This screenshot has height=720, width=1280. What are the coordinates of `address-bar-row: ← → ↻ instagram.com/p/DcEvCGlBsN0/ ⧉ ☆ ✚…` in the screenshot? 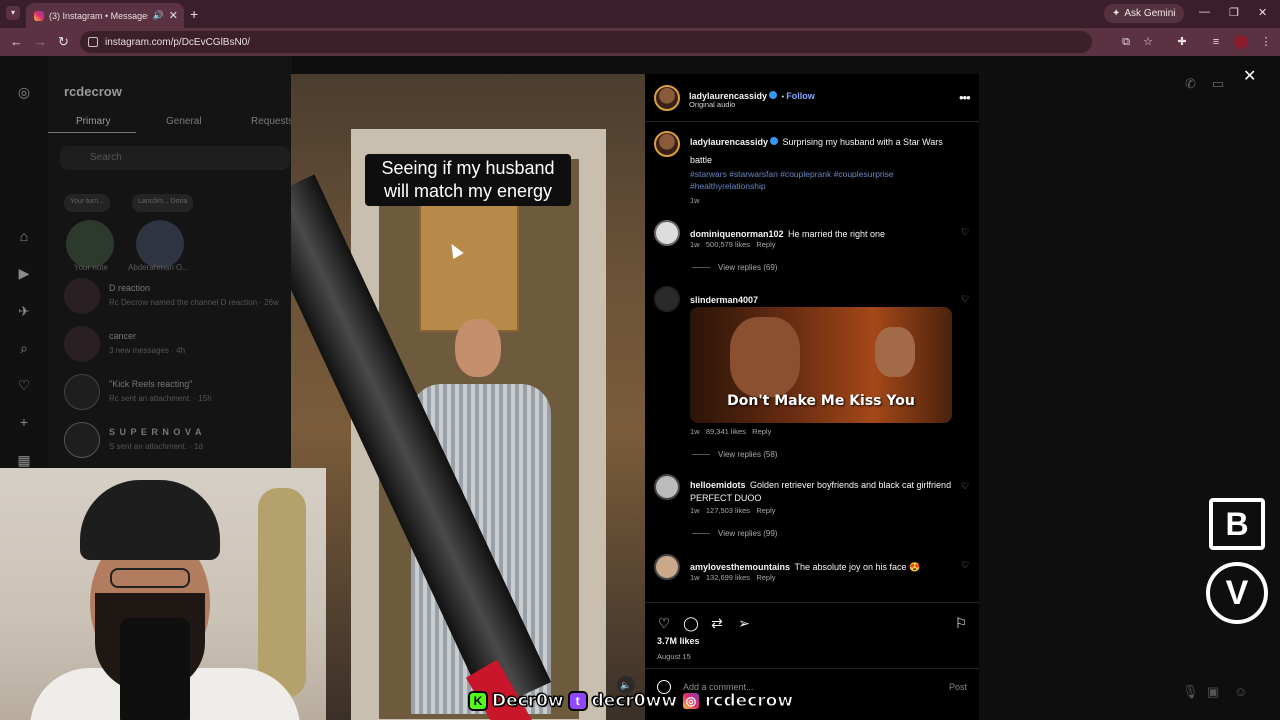 It's located at (640, 42).